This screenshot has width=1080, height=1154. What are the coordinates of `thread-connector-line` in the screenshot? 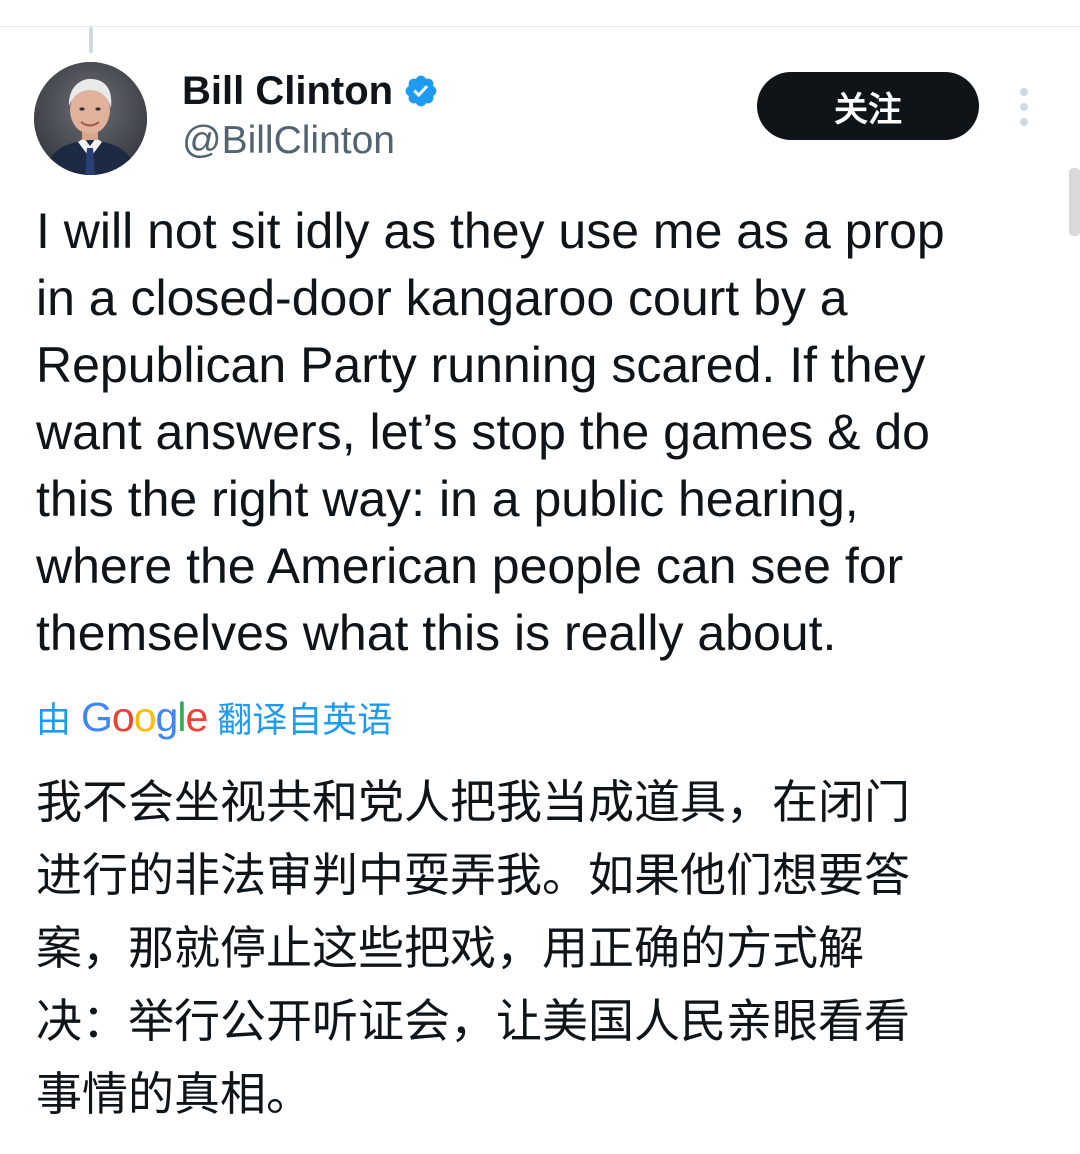 It's located at (91, 40).